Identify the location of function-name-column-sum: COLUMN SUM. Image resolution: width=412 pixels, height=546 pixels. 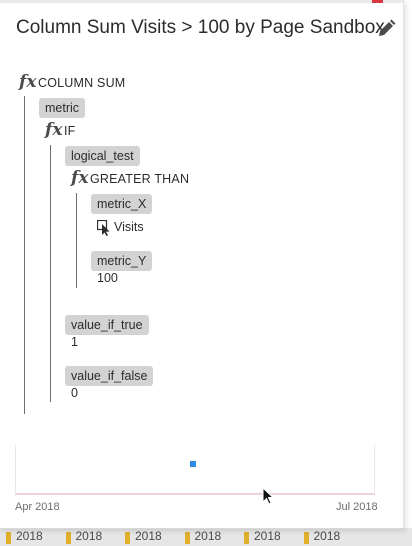
(82, 83).